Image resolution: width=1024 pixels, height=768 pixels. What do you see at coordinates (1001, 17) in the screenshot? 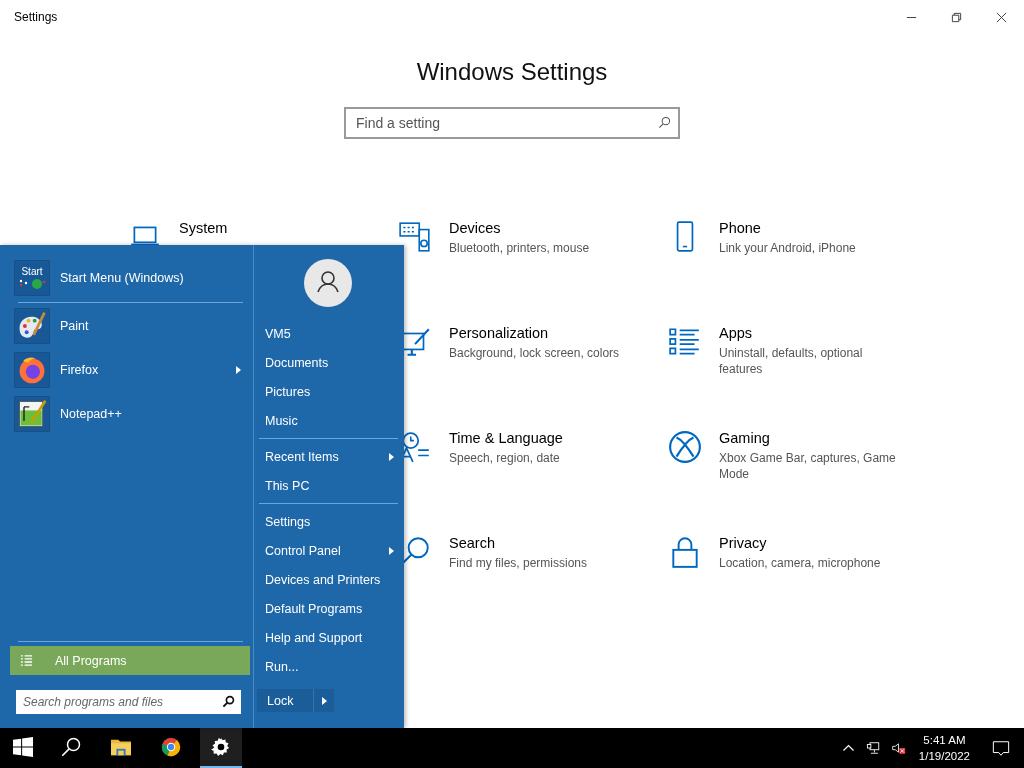
I see `close-icon` at bounding box center [1001, 17].